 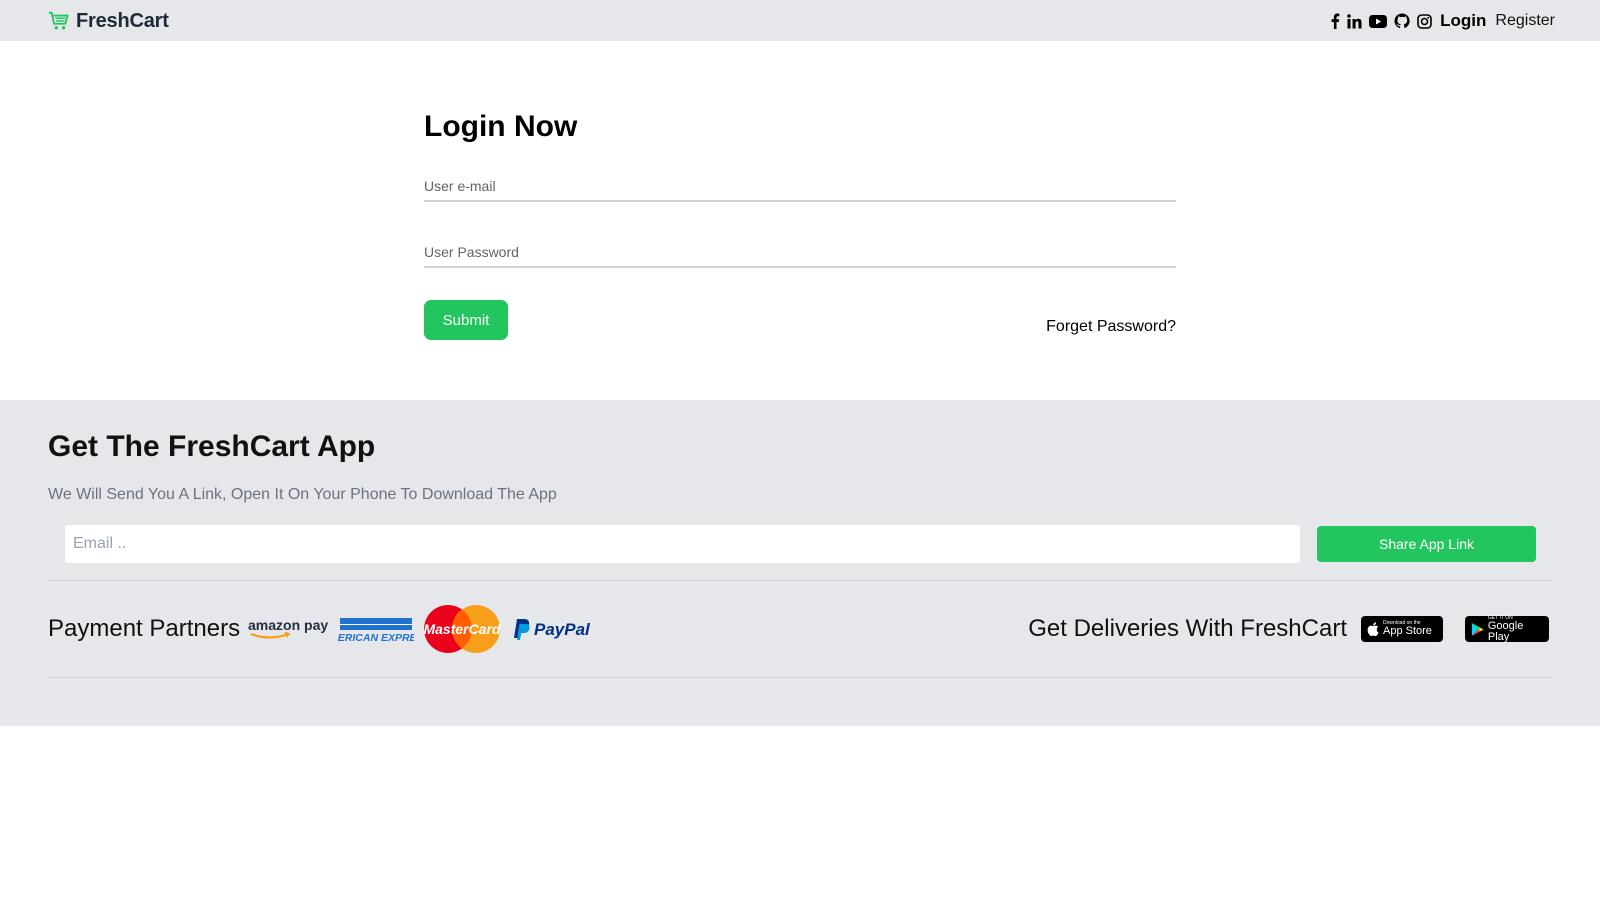 What do you see at coordinates (122, 20) in the screenshot?
I see `brand-name: FreshCart` at bounding box center [122, 20].